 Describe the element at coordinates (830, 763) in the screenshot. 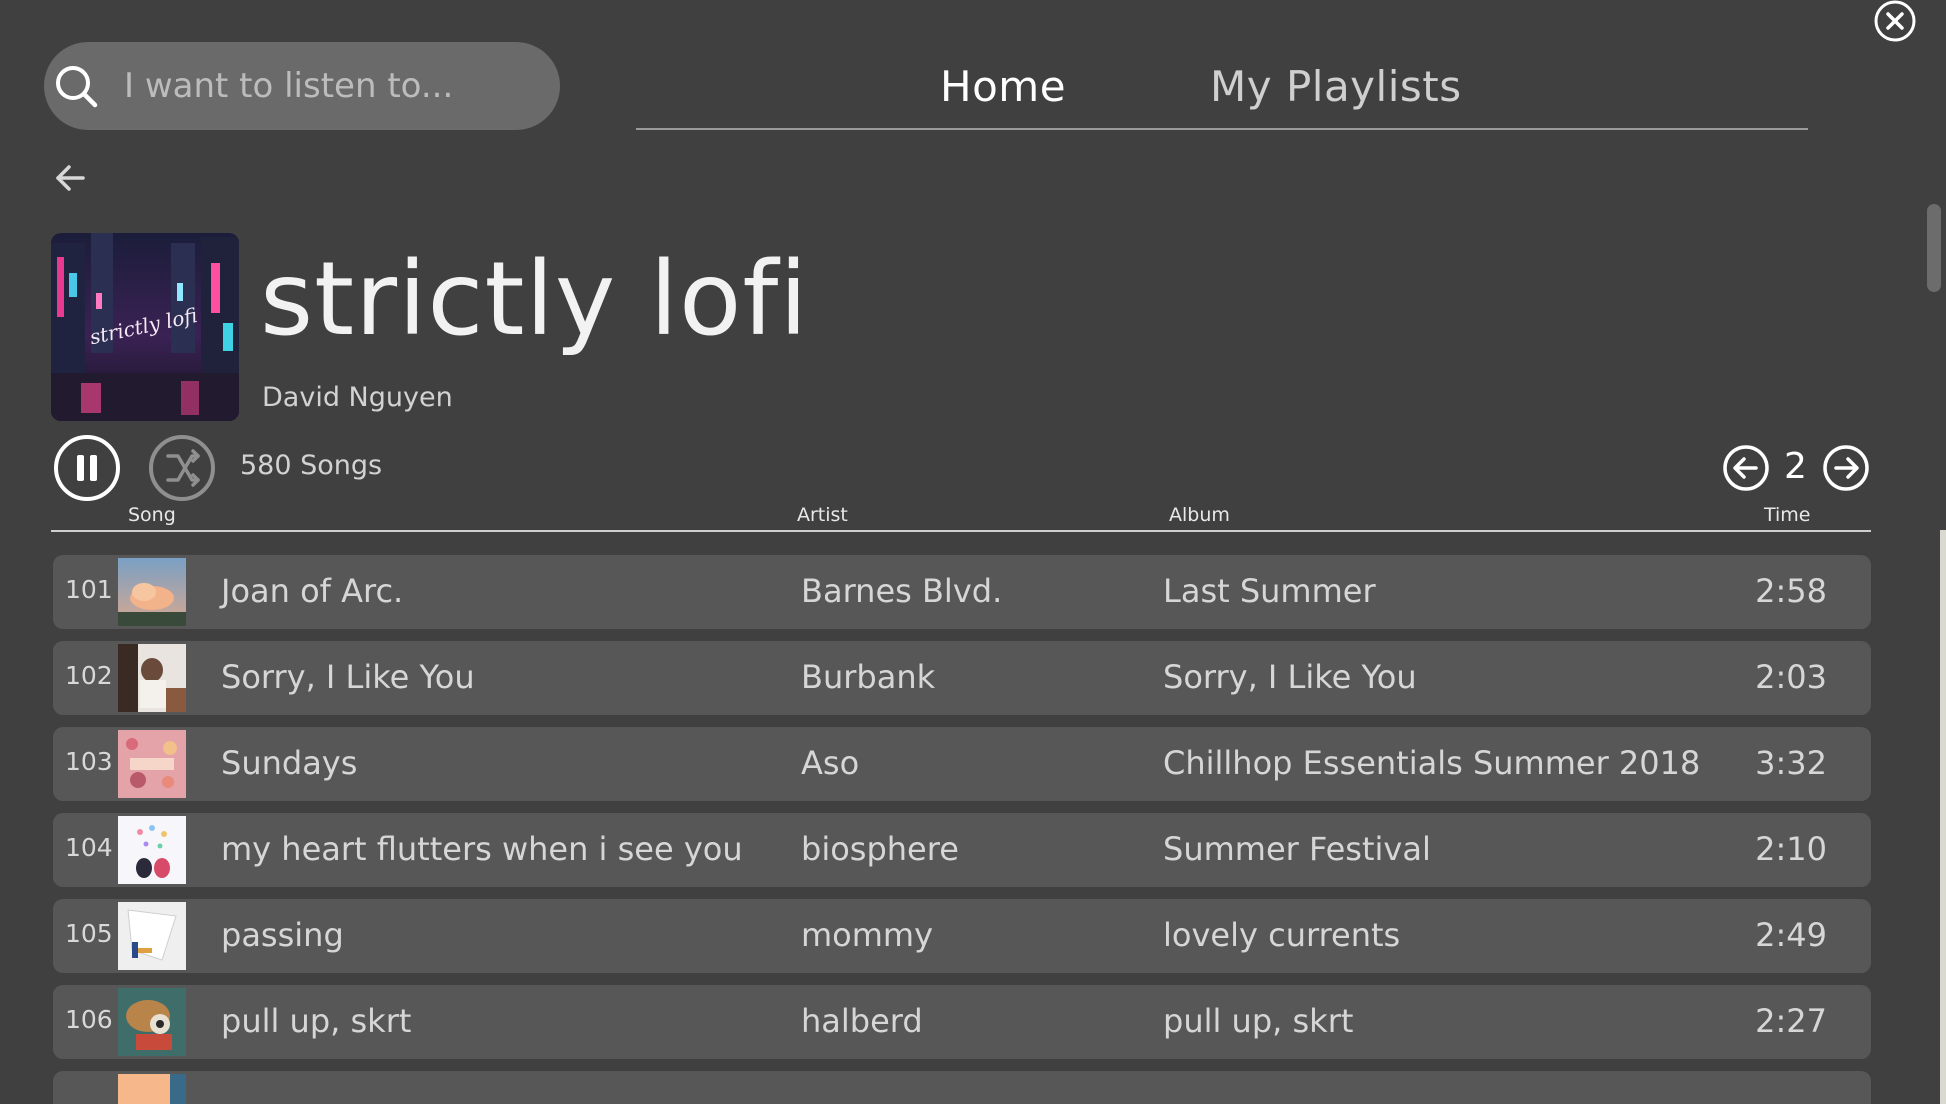

I see `song-artist: Aso` at that location.